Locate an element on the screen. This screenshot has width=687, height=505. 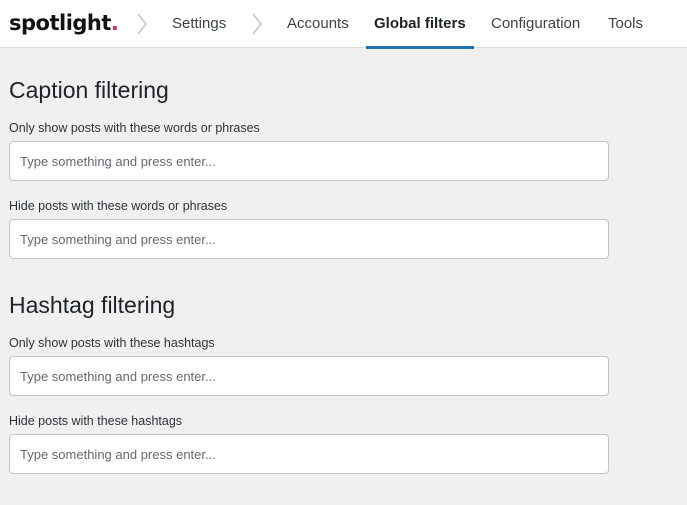
caption-exclude-label: Hide posts with these words or phrases is located at coordinates (118, 206).